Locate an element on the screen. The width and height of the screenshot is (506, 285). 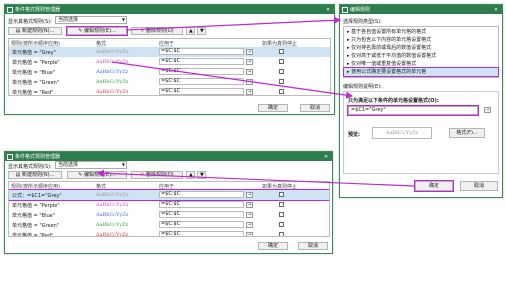
title-bar: 编辑规则 ✕ is located at coordinates (421, 9).